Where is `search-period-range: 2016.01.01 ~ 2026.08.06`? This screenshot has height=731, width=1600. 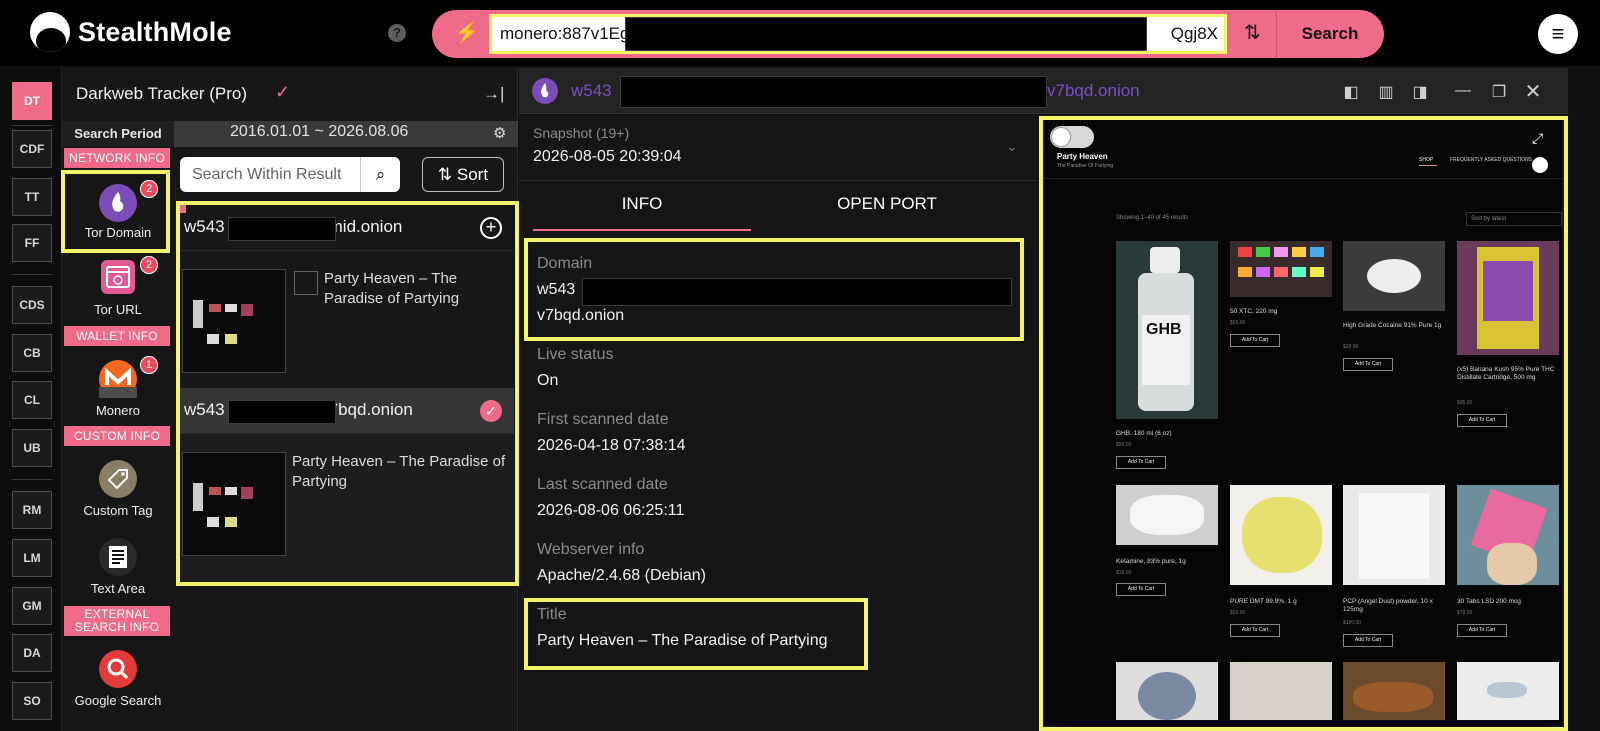
search-period-range: 2016.01.01 ~ 2026.08.06 is located at coordinates (319, 132).